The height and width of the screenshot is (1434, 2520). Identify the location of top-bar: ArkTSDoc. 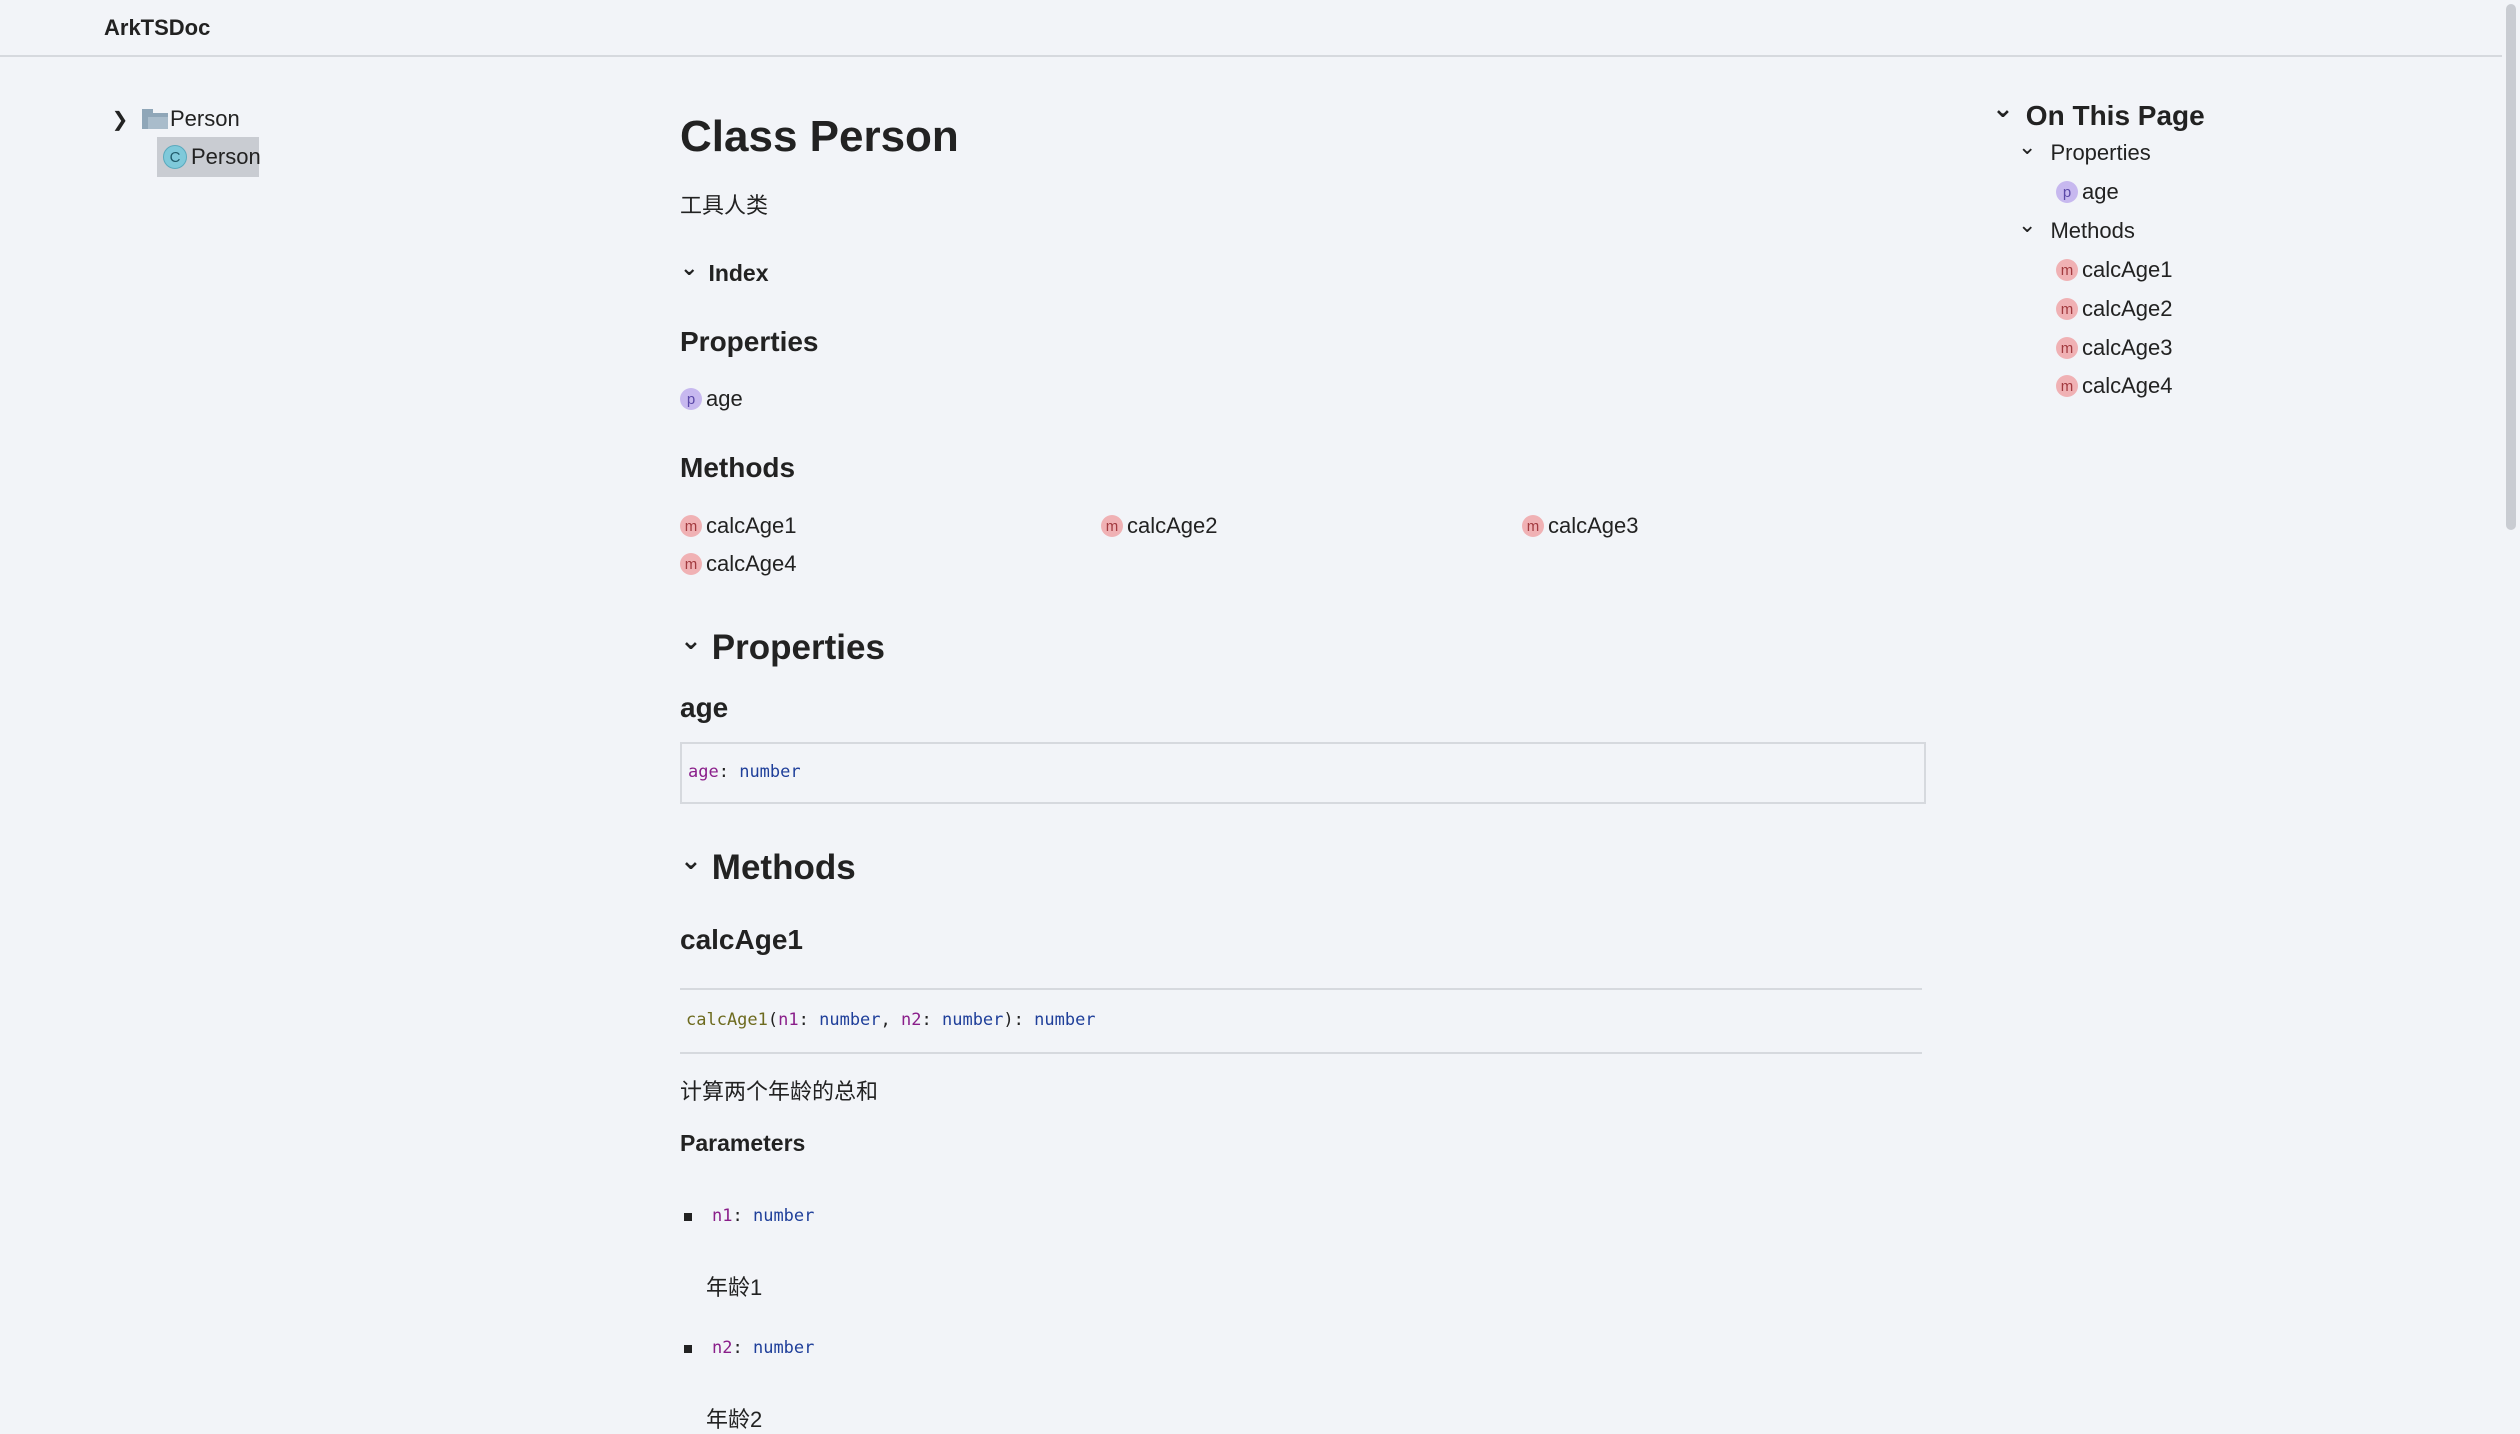
(1260, 28).